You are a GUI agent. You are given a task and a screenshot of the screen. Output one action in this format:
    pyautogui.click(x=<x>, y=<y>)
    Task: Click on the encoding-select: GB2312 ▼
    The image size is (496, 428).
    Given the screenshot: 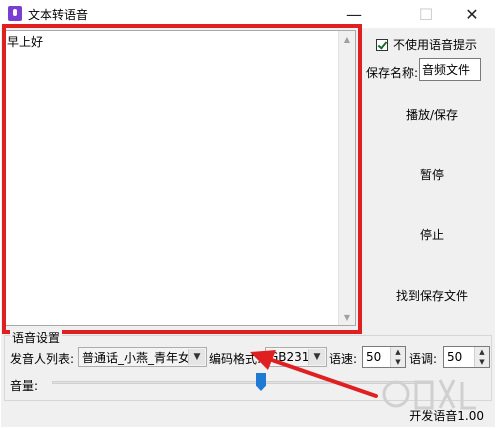 What is the action you would take?
    pyautogui.click(x=296, y=357)
    